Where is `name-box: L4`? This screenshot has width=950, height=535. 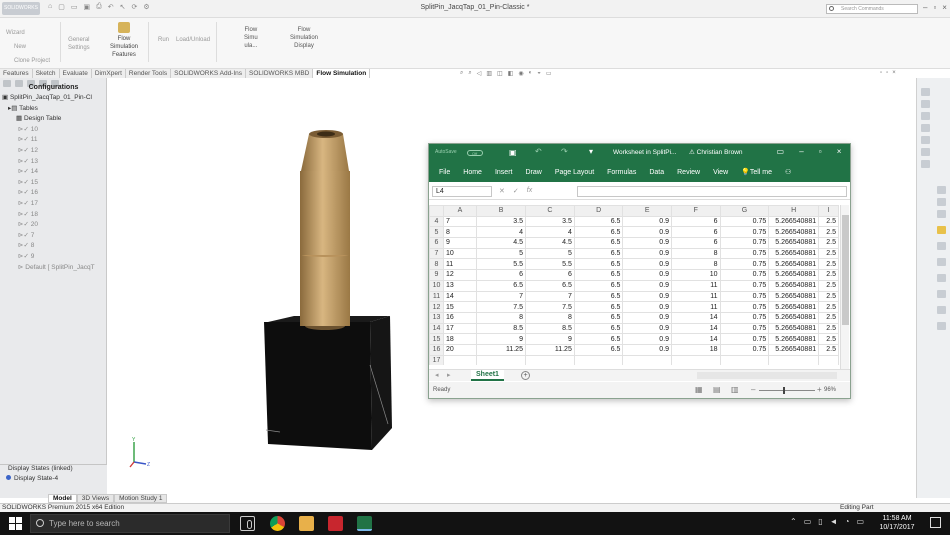 name-box: L4 is located at coordinates (462, 191).